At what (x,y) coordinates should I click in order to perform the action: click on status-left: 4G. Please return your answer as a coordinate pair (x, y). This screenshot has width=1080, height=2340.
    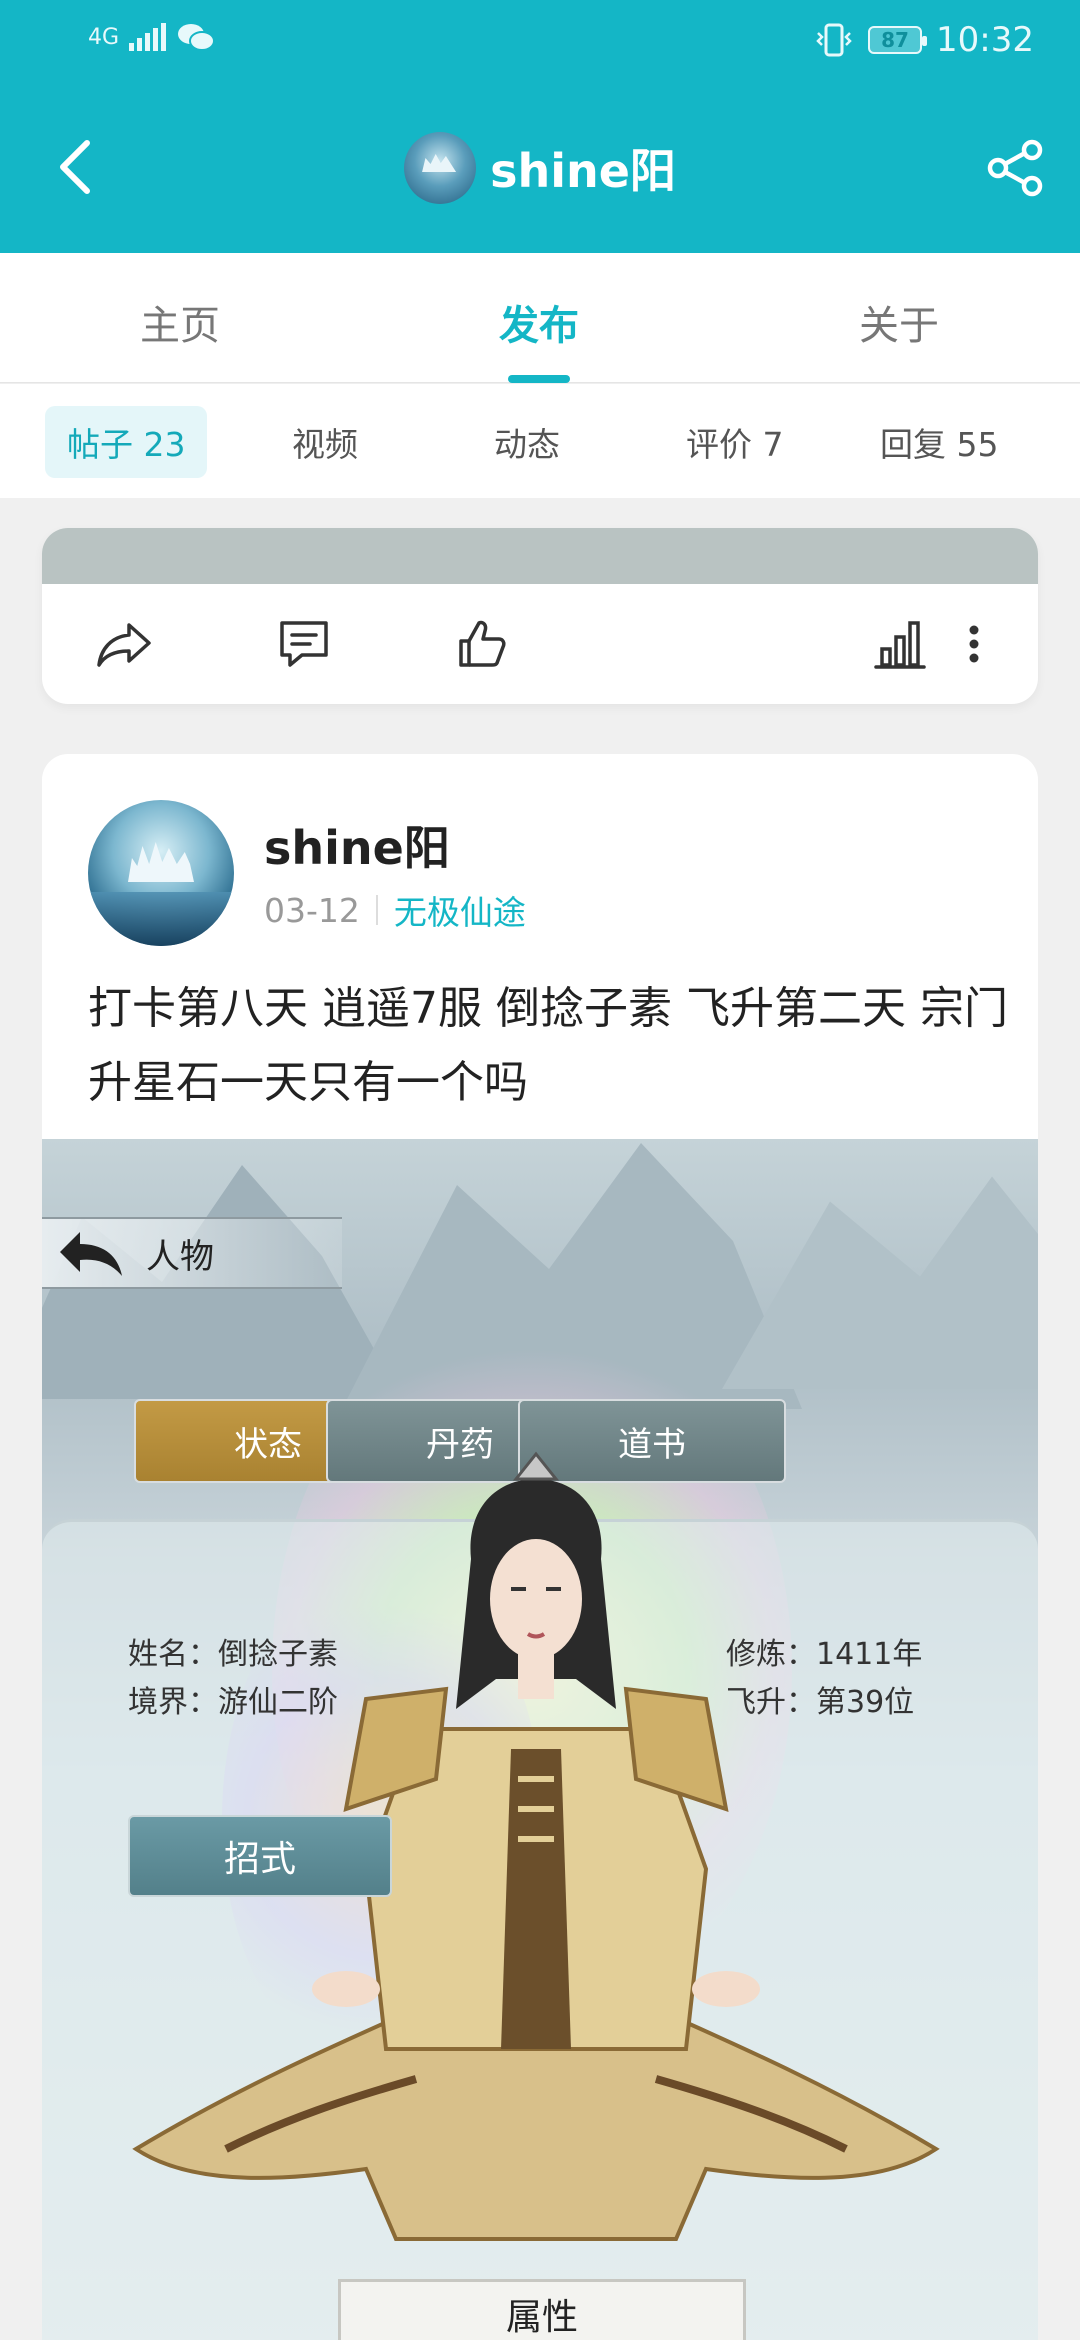
    Looking at the image, I should click on (152, 37).